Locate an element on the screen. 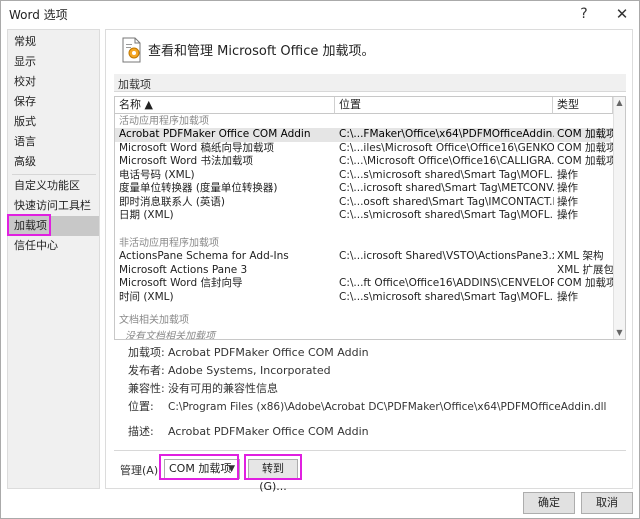 This screenshot has width=640, height=519. group-header-document: 文档相关加载项 is located at coordinates (154, 320).